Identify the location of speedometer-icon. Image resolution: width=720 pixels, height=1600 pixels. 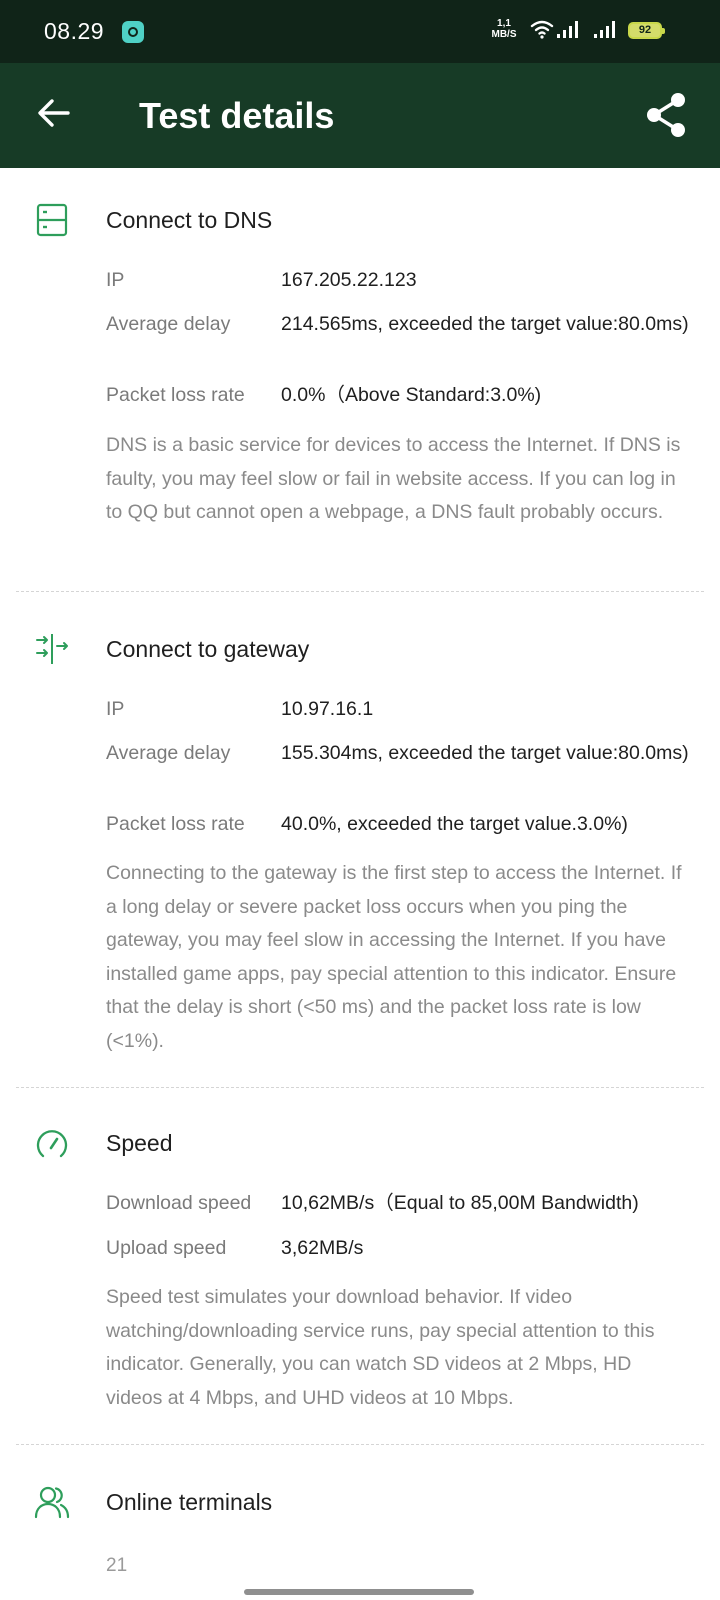
(52, 1144).